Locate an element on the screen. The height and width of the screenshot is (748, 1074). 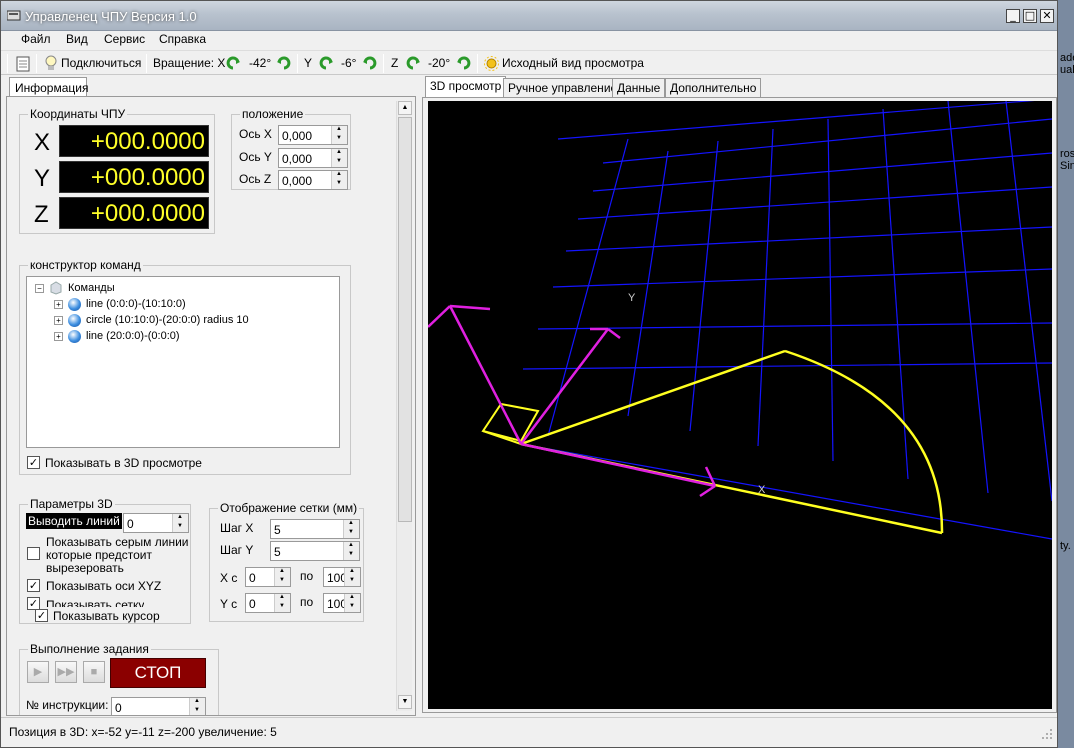
tab-data: Данные is located at coordinates (639, 87).